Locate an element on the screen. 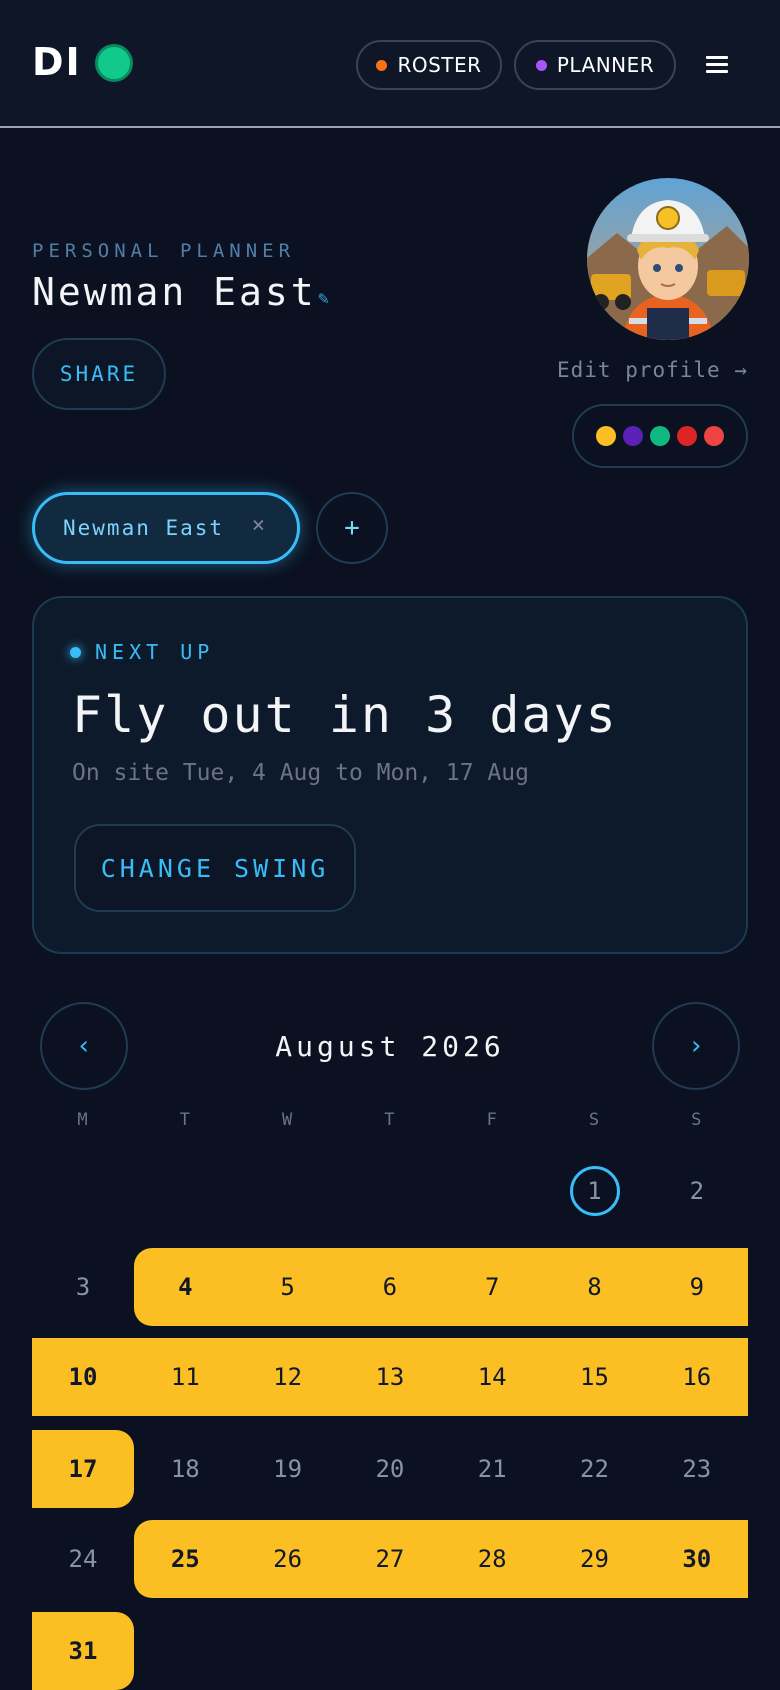 The image size is (780, 1690). calendar-day: 16 is located at coordinates (697, 1377).